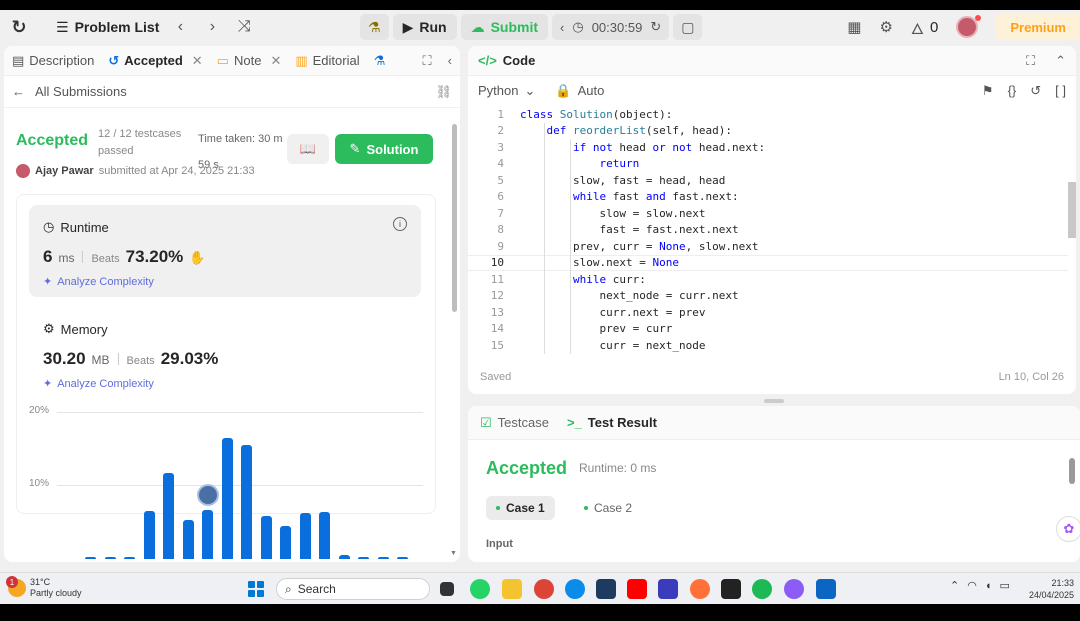 Image resolution: width=1080 pixels, height=621 pixels. I want to click on taskbar-clock: 21:33 24/04/2025, so click(1051, 589).